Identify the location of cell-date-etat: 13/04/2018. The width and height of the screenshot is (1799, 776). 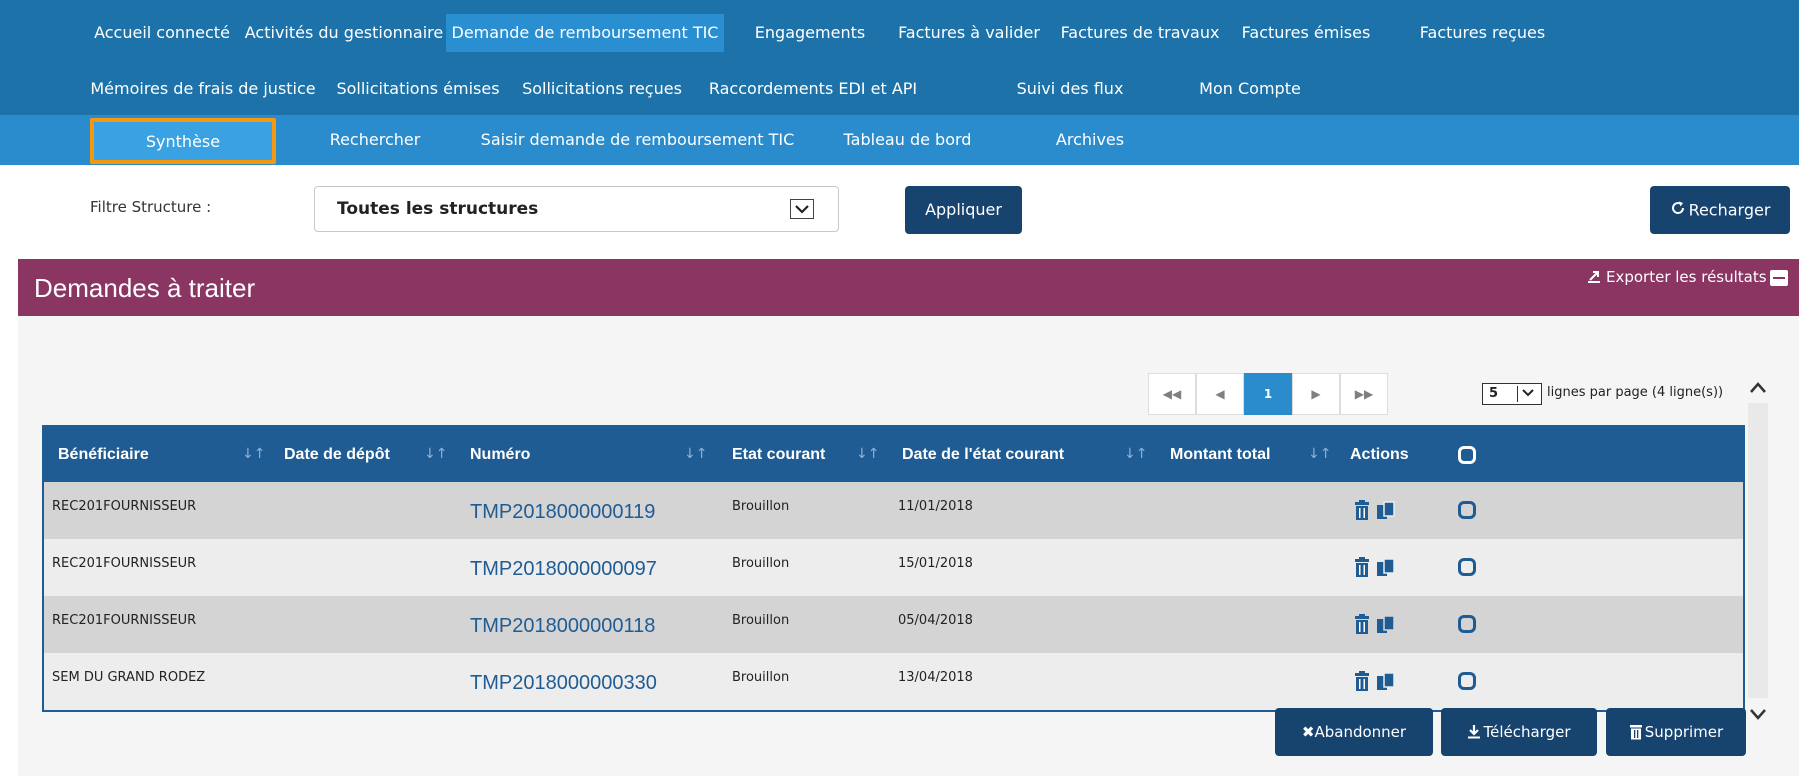
(935, 677).